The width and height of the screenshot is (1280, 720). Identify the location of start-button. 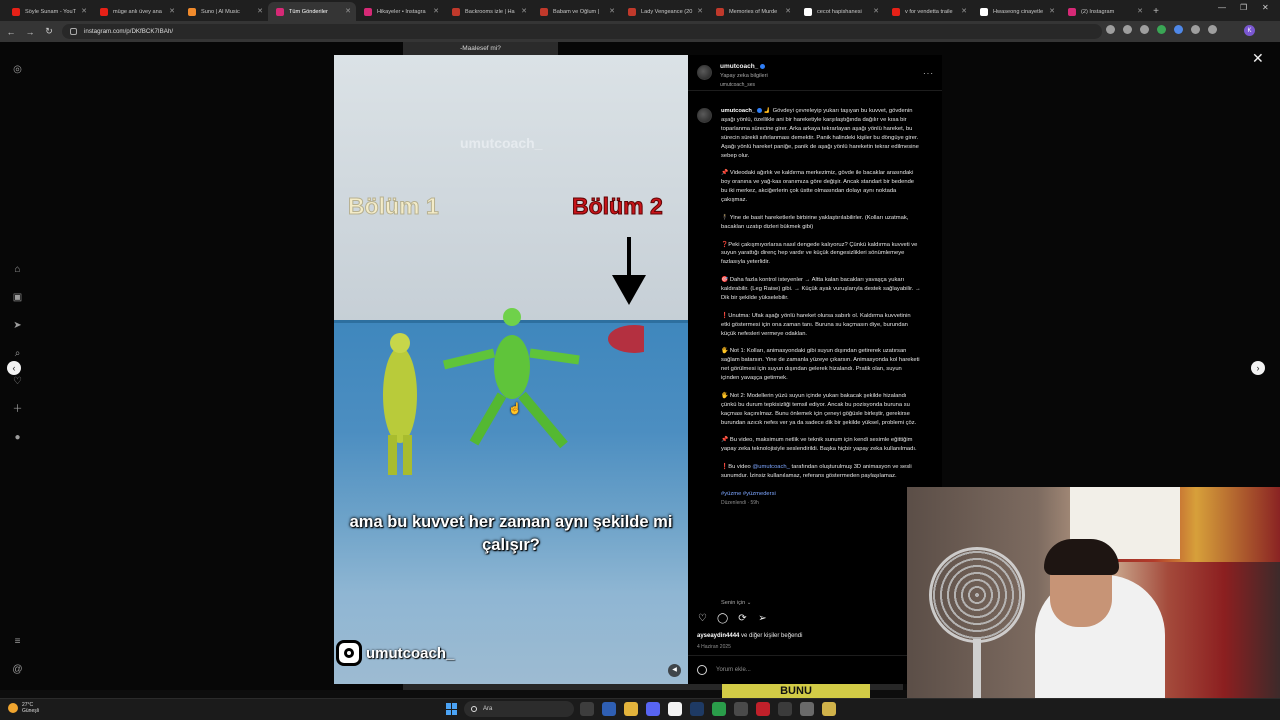
(452, 709).